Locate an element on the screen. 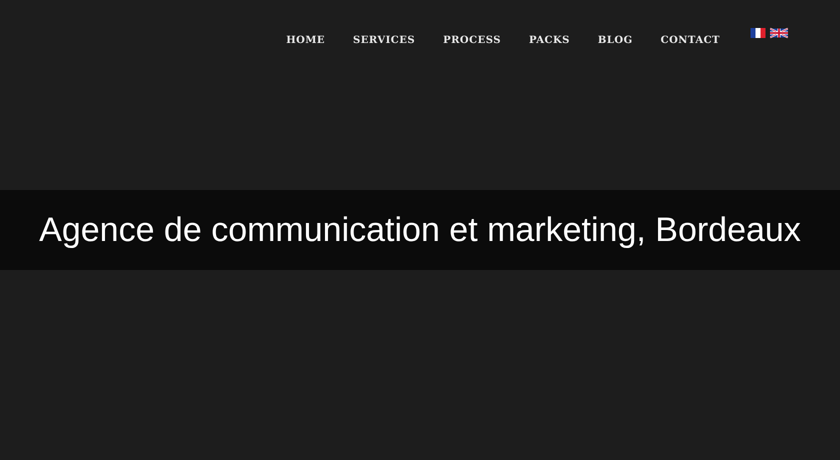 This screenshot has width=840, height=460. nav-link: PACKS is located at coordinates (549, 40).